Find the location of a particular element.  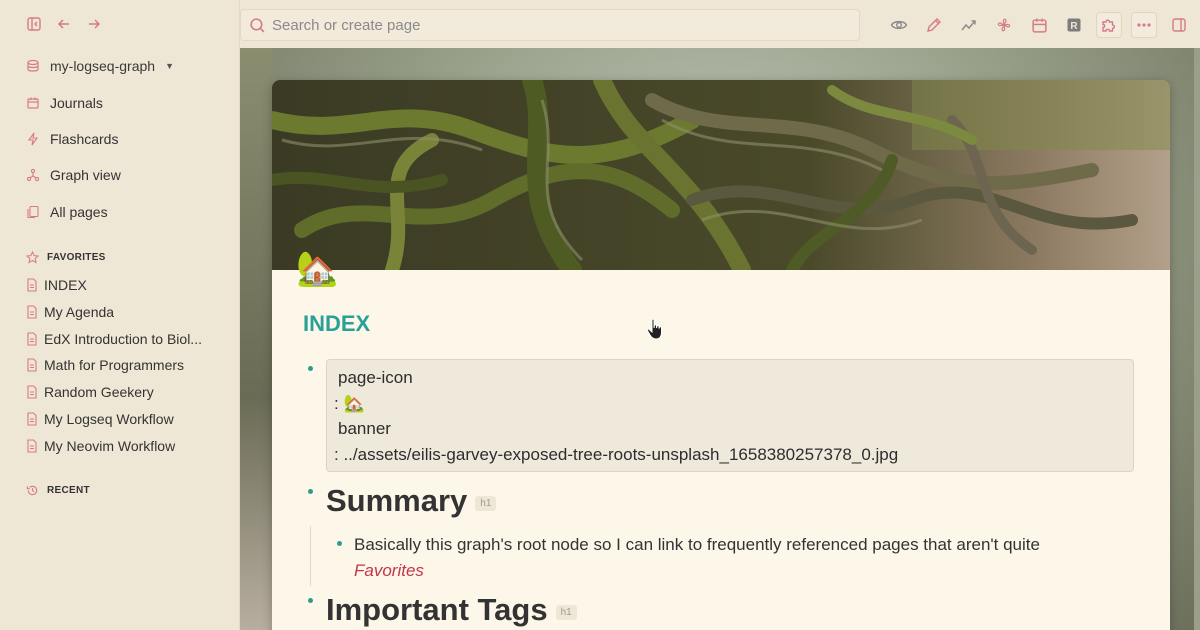

favorite-item-my-neovim-workflow: My Neovim Workflow is located at coordinates (126, 446).